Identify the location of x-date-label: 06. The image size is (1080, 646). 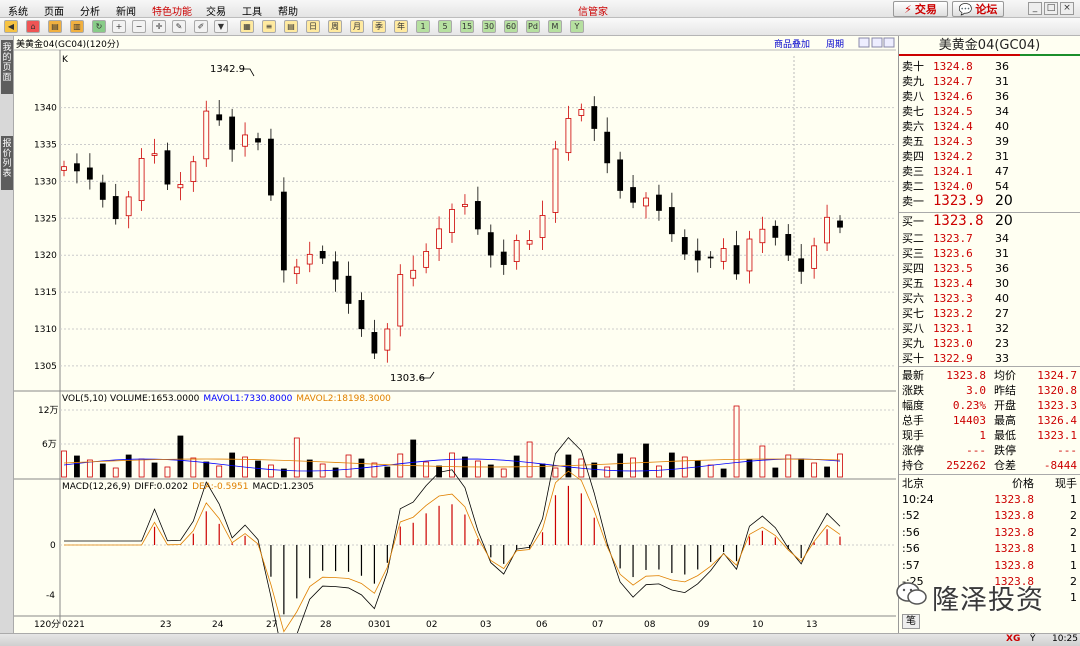
(542, 625).